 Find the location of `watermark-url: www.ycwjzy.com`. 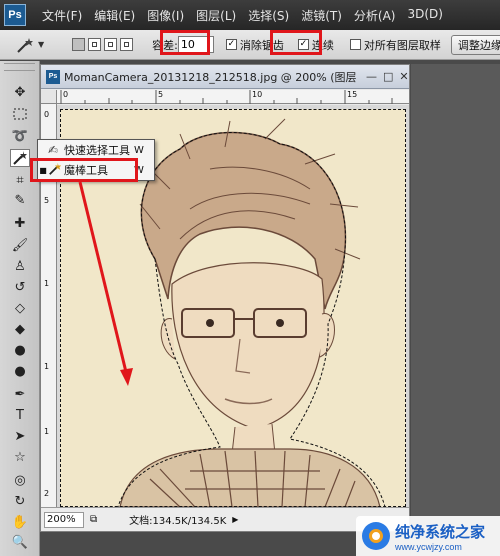

watermark-url: www.ycwjzy.com is located at coordinates (428, 546).